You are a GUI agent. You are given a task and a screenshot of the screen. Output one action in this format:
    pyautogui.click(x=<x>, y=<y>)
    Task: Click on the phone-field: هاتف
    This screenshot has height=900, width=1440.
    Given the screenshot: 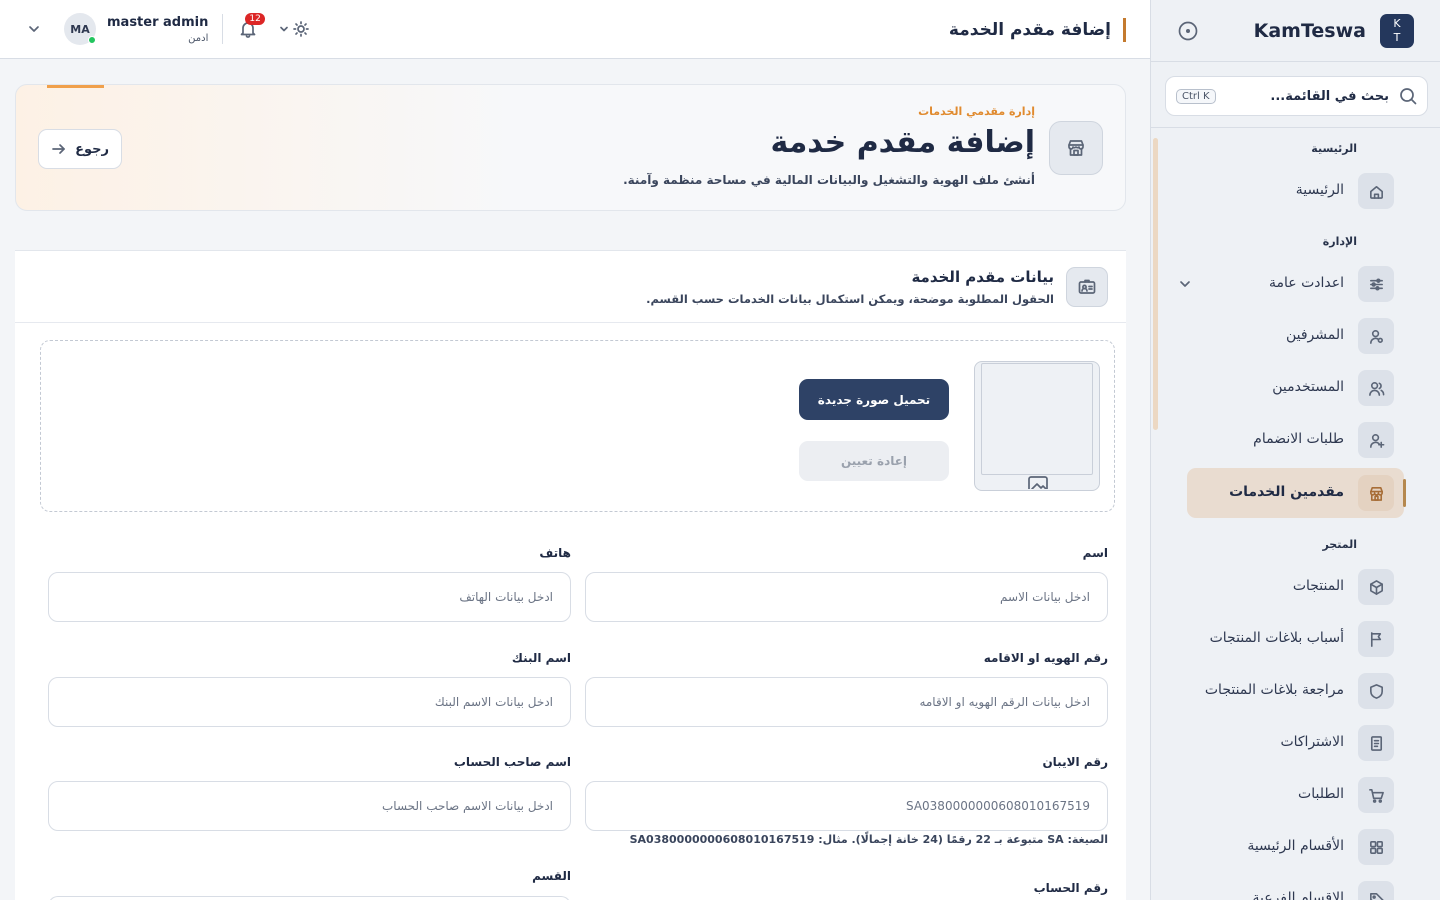 What is the action you would take?
    pyautogui.click(x=309, y=584)
    